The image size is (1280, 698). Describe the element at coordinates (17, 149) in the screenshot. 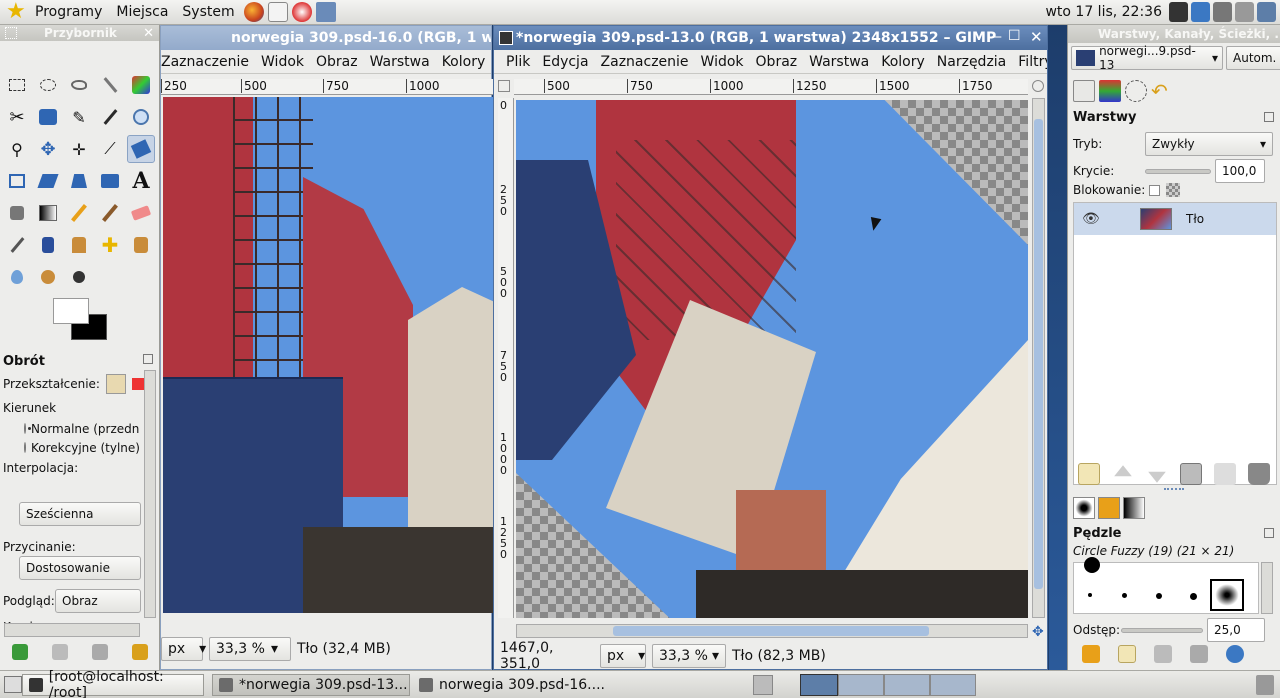

I see `measure-icon: ⚲` at that location.